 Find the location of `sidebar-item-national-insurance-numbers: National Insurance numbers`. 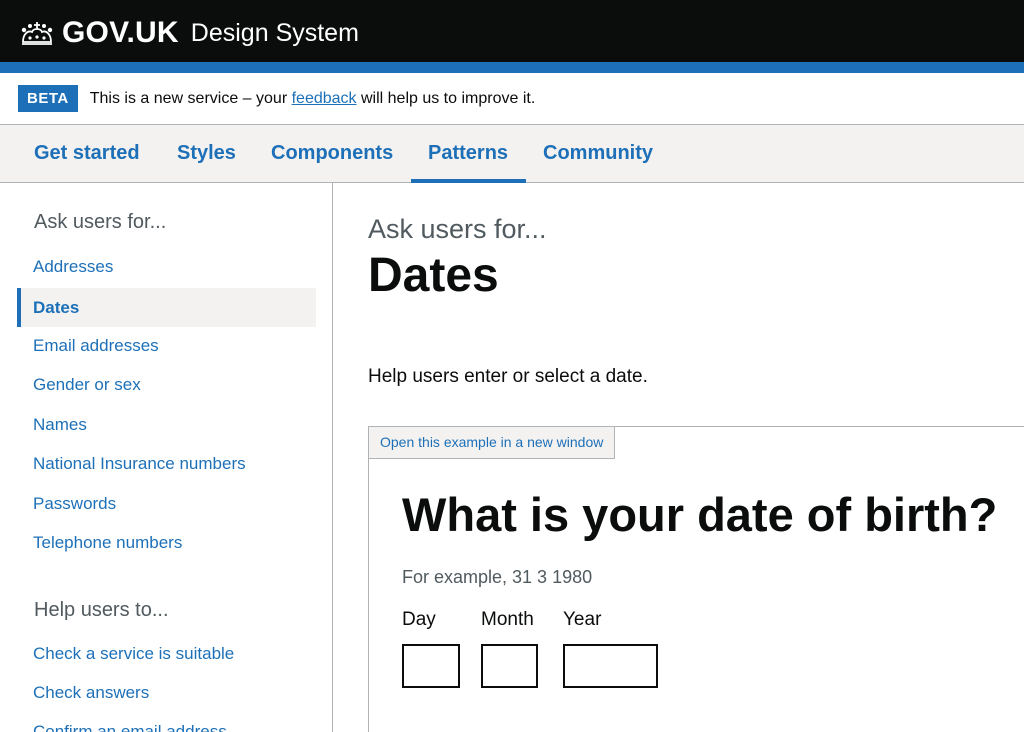

sidebar-item-national-insurance-numbers: National Insurance numbers is located at coordinates (166, 463).